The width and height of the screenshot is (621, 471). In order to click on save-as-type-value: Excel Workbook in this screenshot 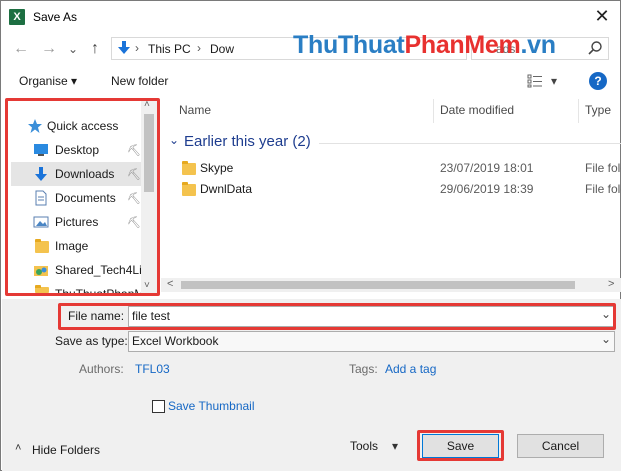, I will do `click(175, 341)`.